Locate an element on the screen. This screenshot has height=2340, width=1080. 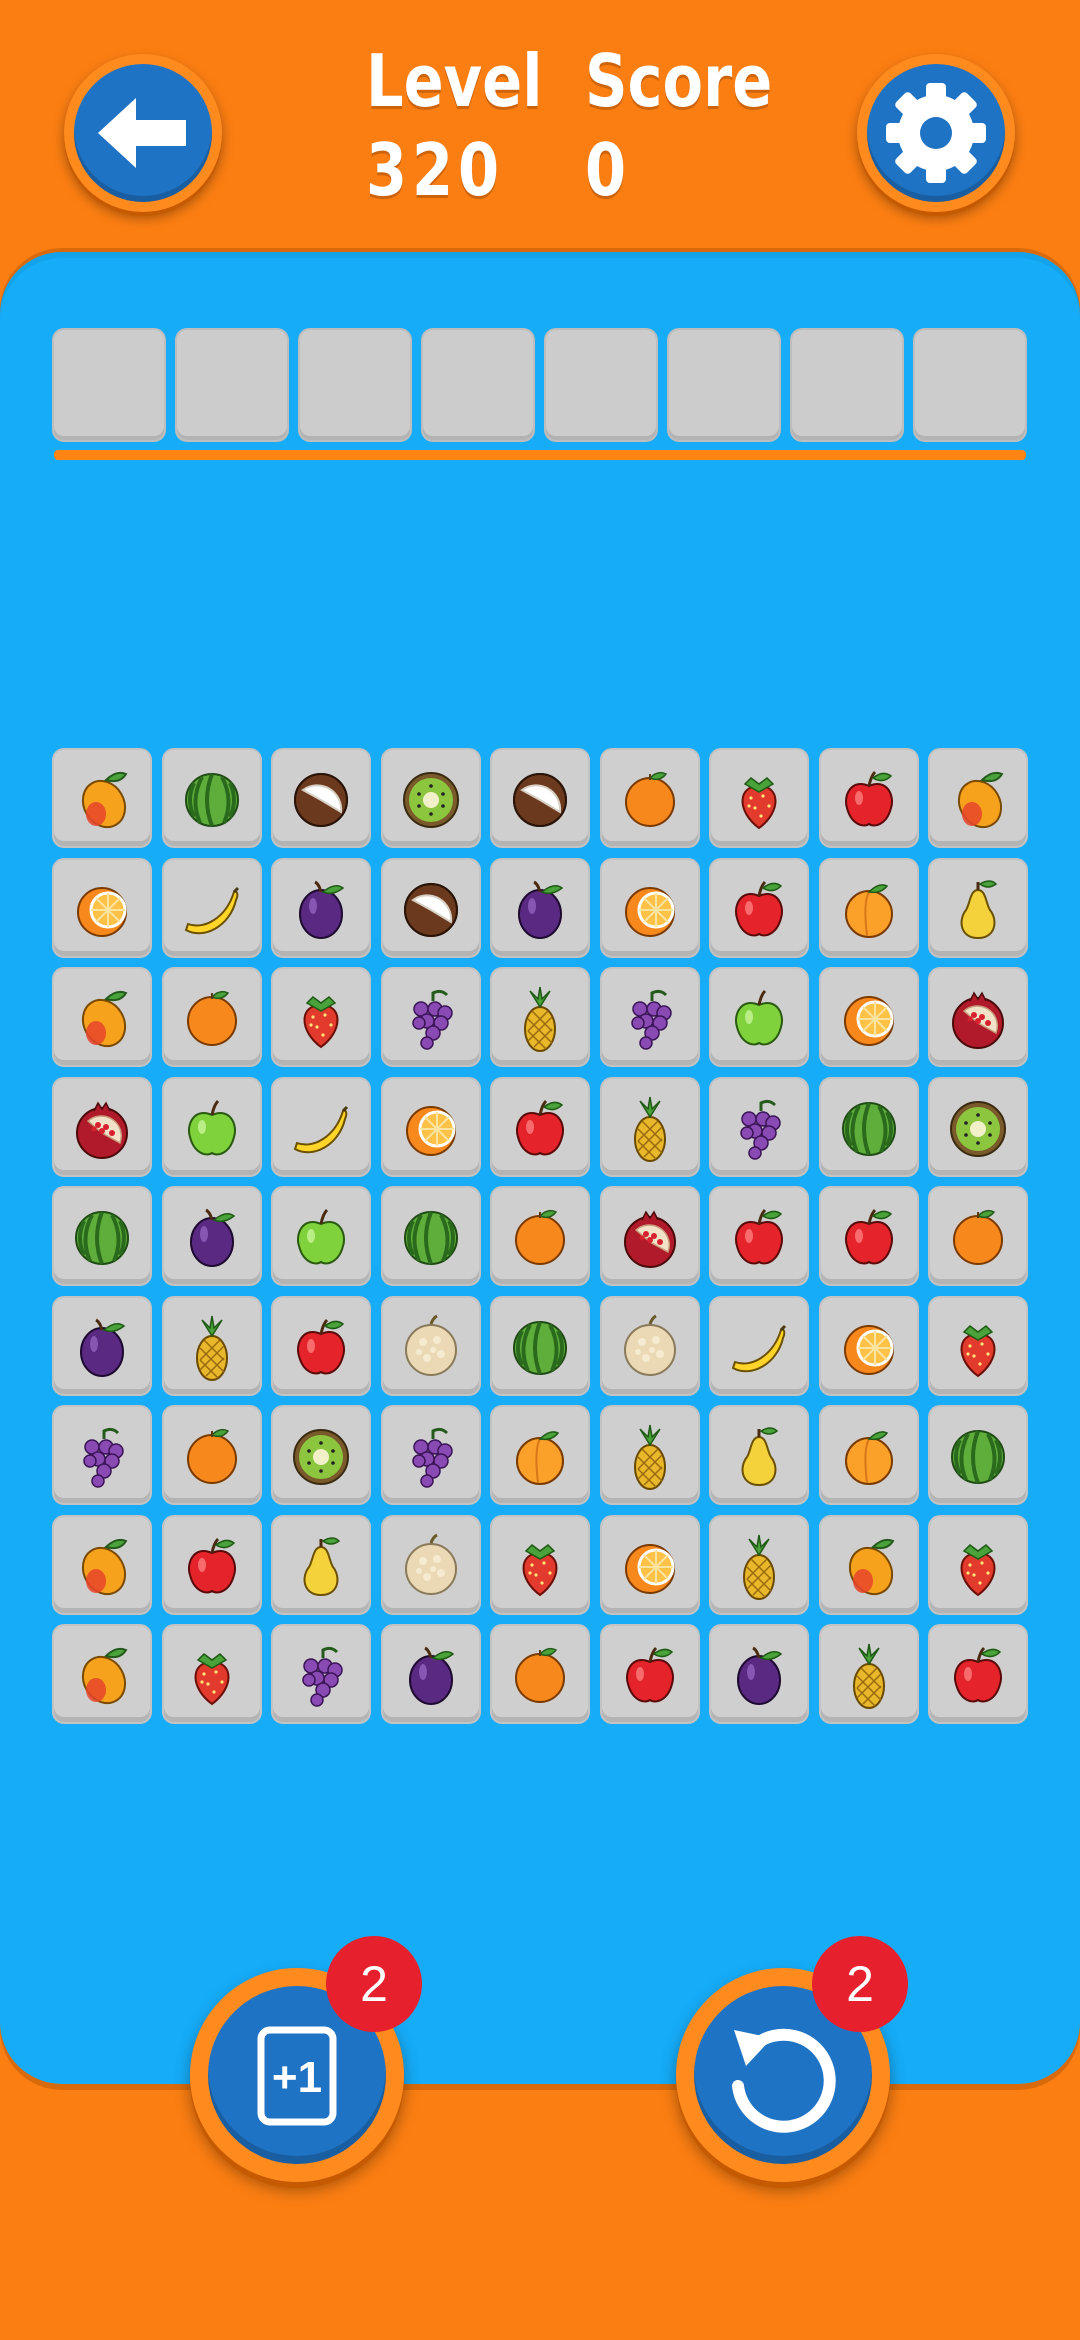
red-apple-icon is located at coordinates (540, 1127).